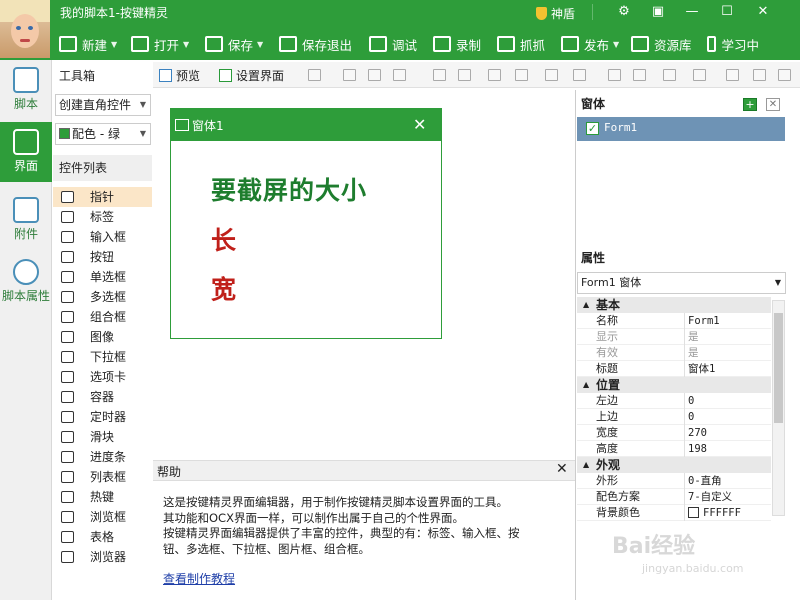 The image size is (800, 600). What do you see at coordinates (102, 557) in the screenshot?
I see `control-item: 浏览器` at bounding box center [102, 557].